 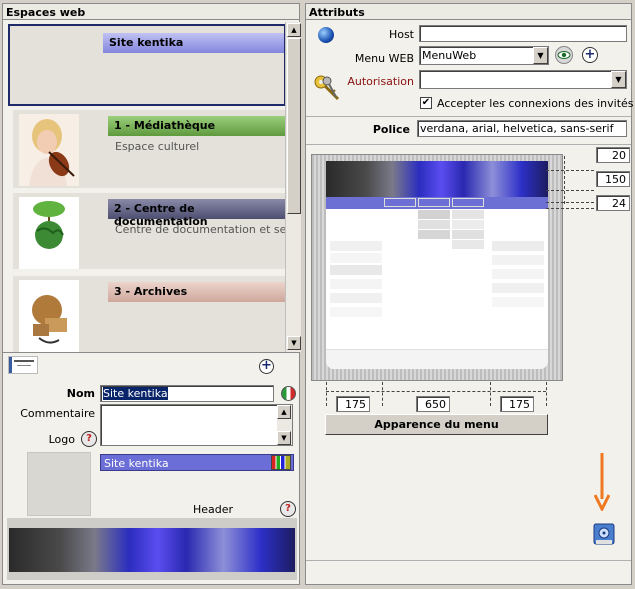 I want to click on menu-appearance-button-label: Apparence du menu, so click(x=436, y=424).